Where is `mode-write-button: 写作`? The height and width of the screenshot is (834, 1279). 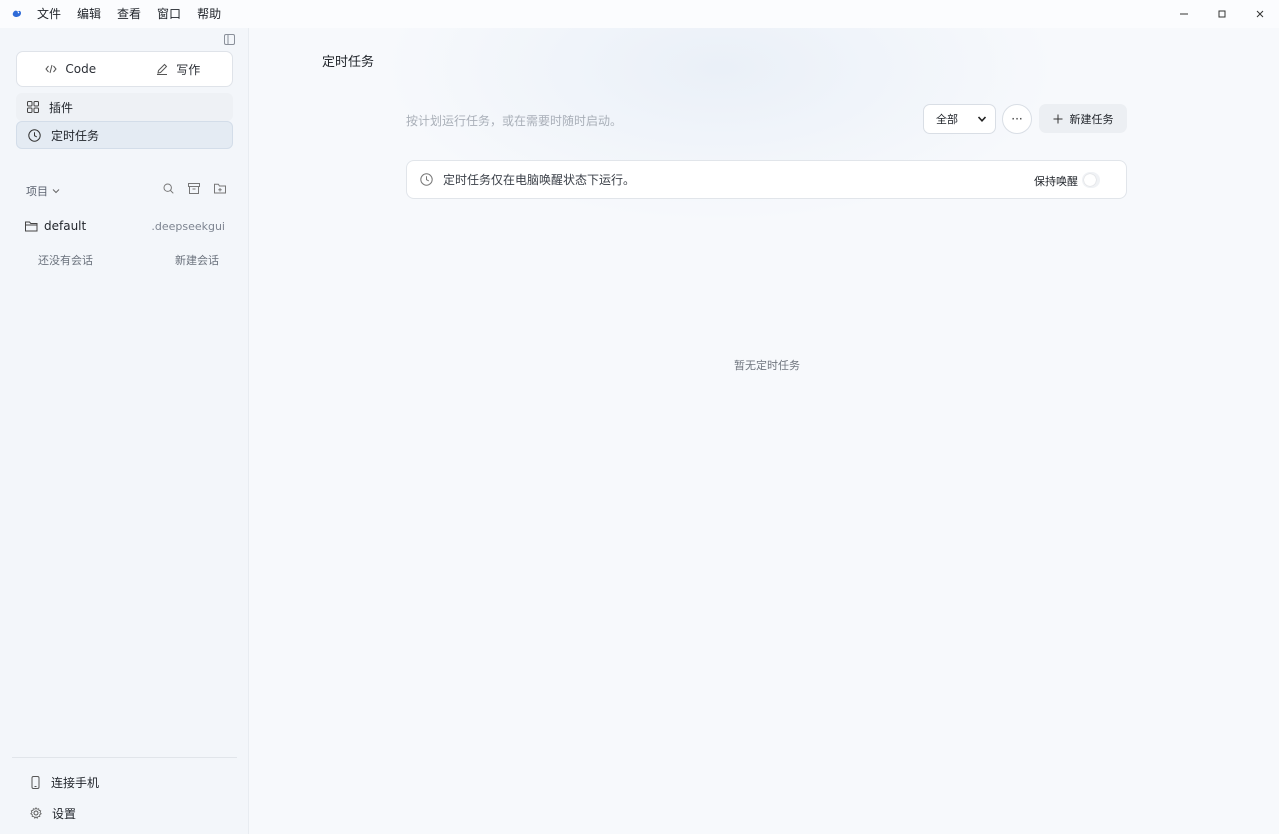 mode-write-button: 写作 is located at coordinates (179, 69).